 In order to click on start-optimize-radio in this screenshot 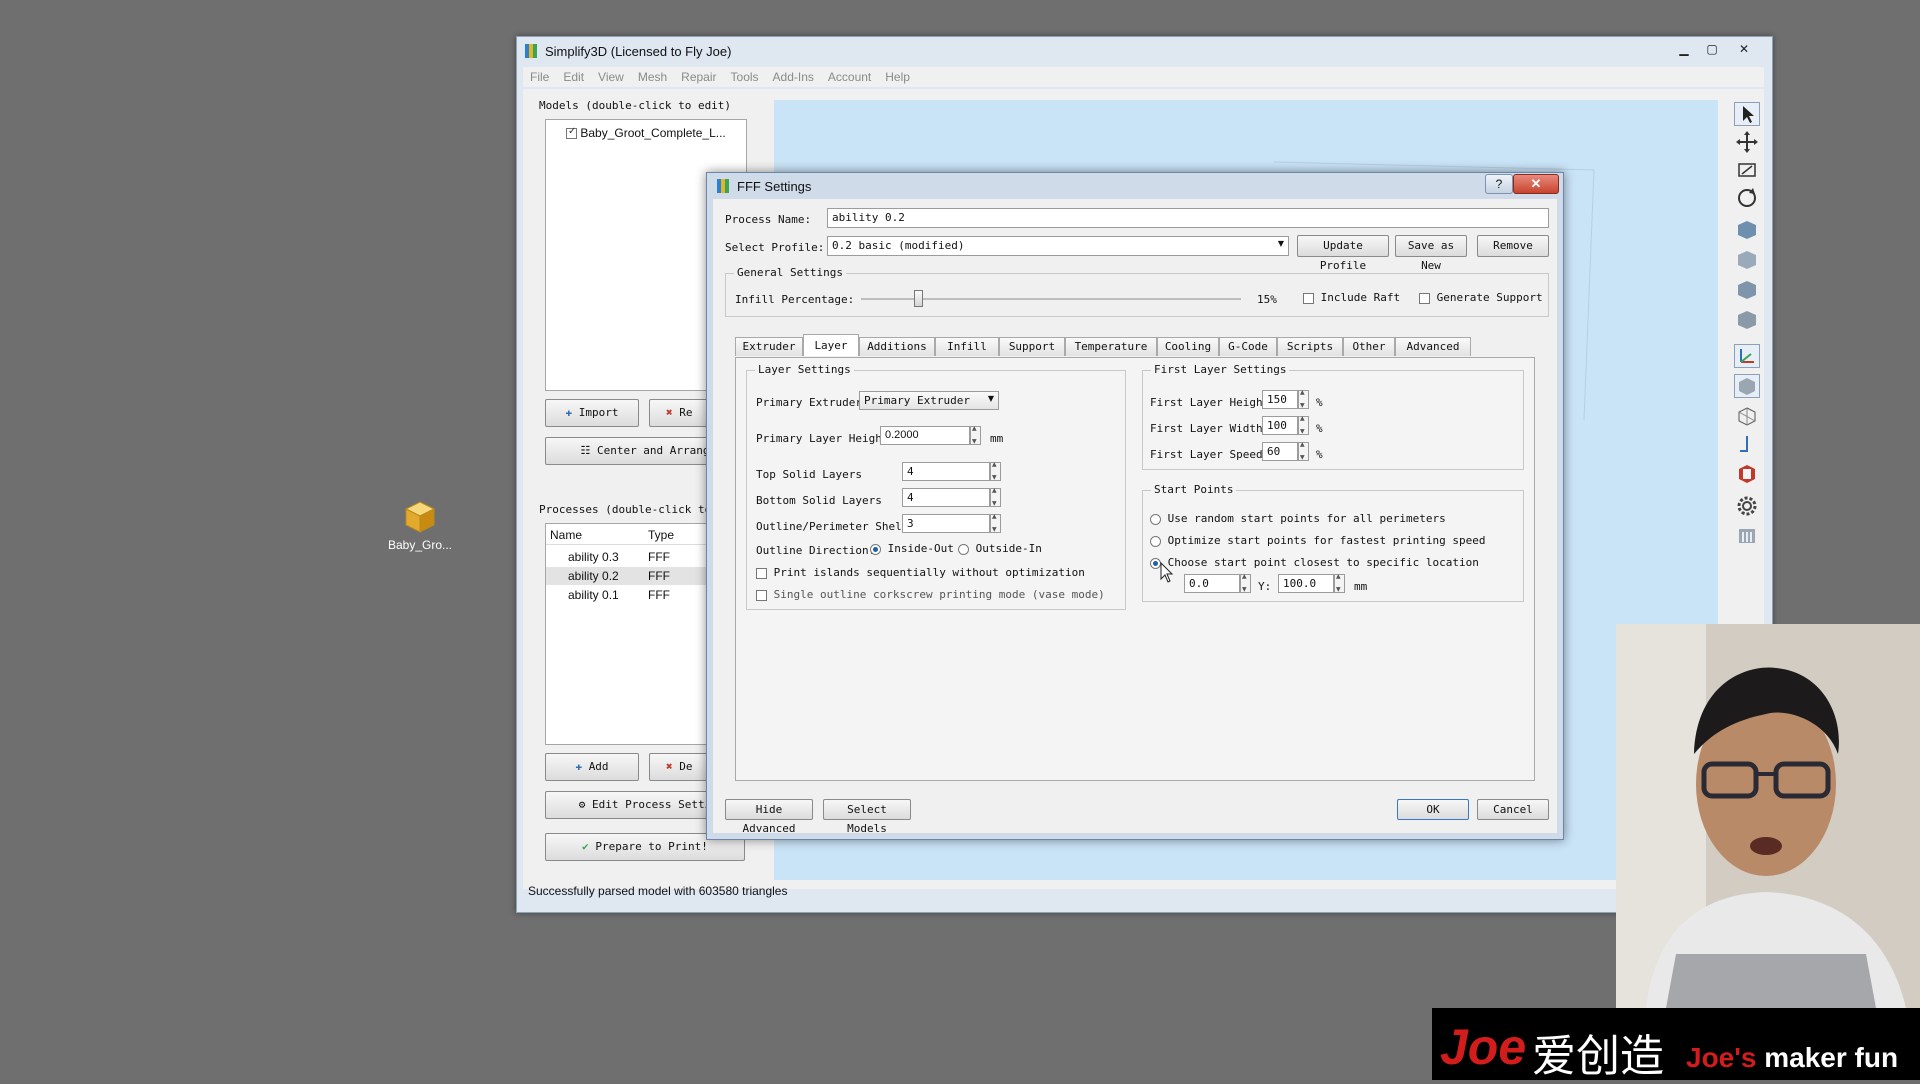, I will do `click(1155, 541)`.